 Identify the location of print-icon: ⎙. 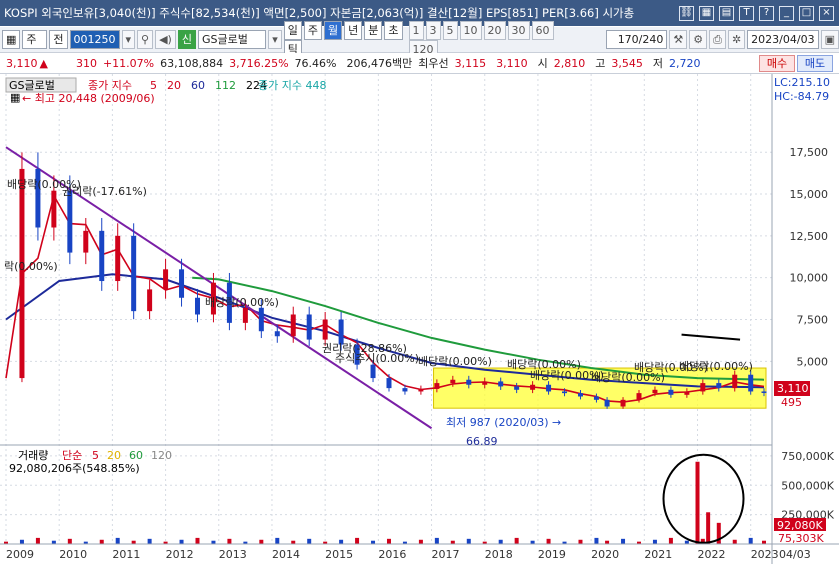
(717, 39).